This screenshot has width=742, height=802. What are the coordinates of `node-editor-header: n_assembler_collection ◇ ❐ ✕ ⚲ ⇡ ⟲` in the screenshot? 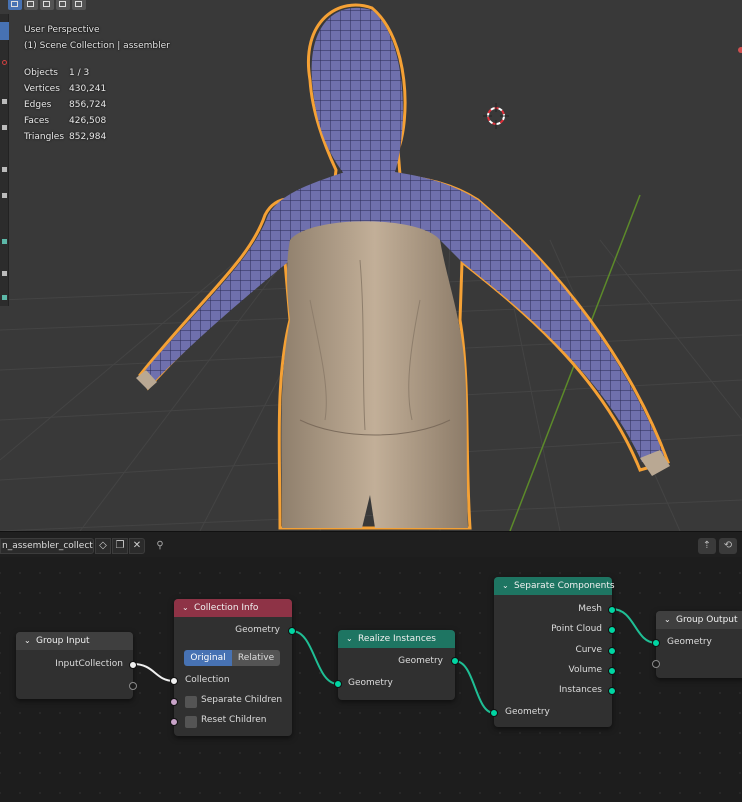 It's located at (371, 544).